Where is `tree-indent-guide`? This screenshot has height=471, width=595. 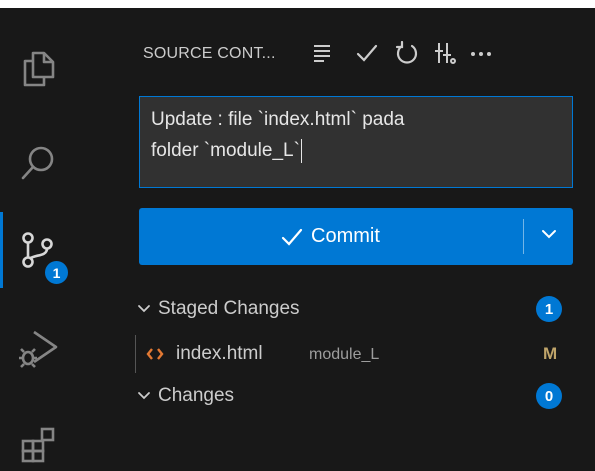
tree-indent-guide is located at coordinates (135, 354).